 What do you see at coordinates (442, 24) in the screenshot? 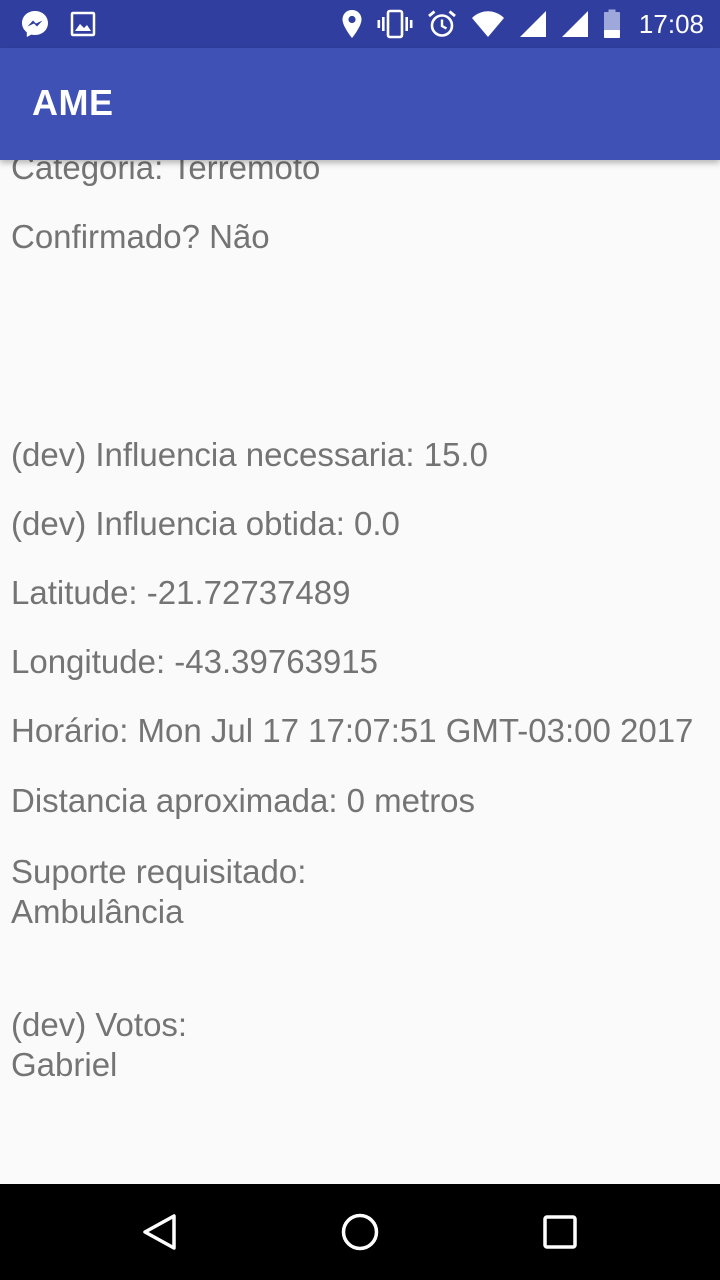
I see `alarm-icon` at bounding box center [442, 24].